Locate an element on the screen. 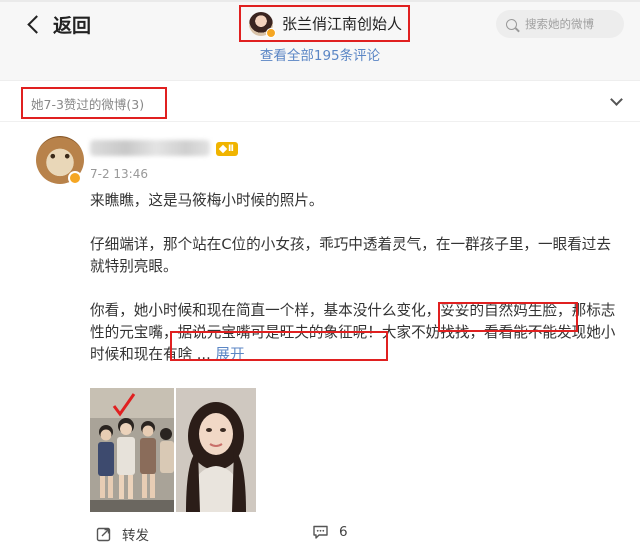 The width and height of the screenshot is (640, 556). profile-name: 张兰俏江南创始人 is located at coordinates (342, 24).